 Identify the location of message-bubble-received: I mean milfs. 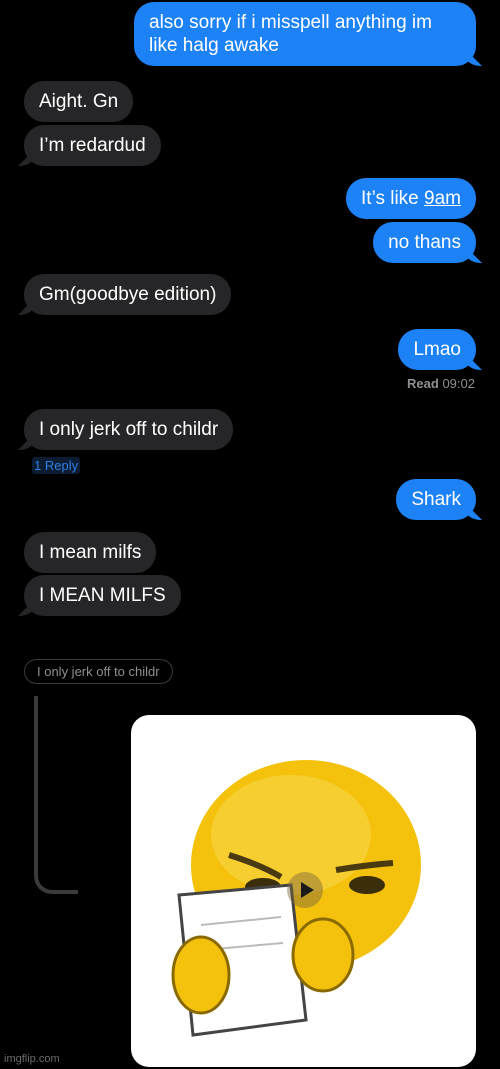
(90, 552).